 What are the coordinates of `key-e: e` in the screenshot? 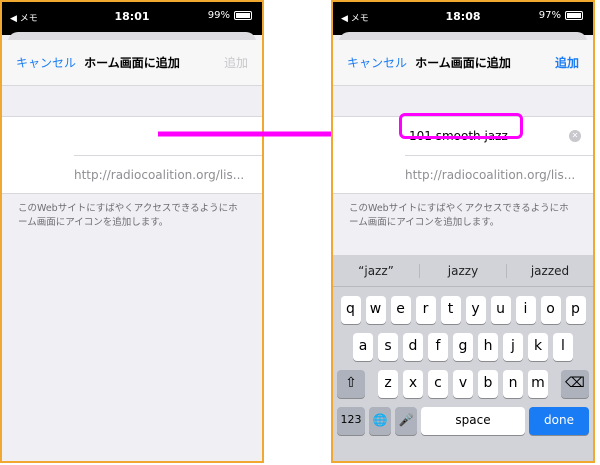 It's located at (400, 310).